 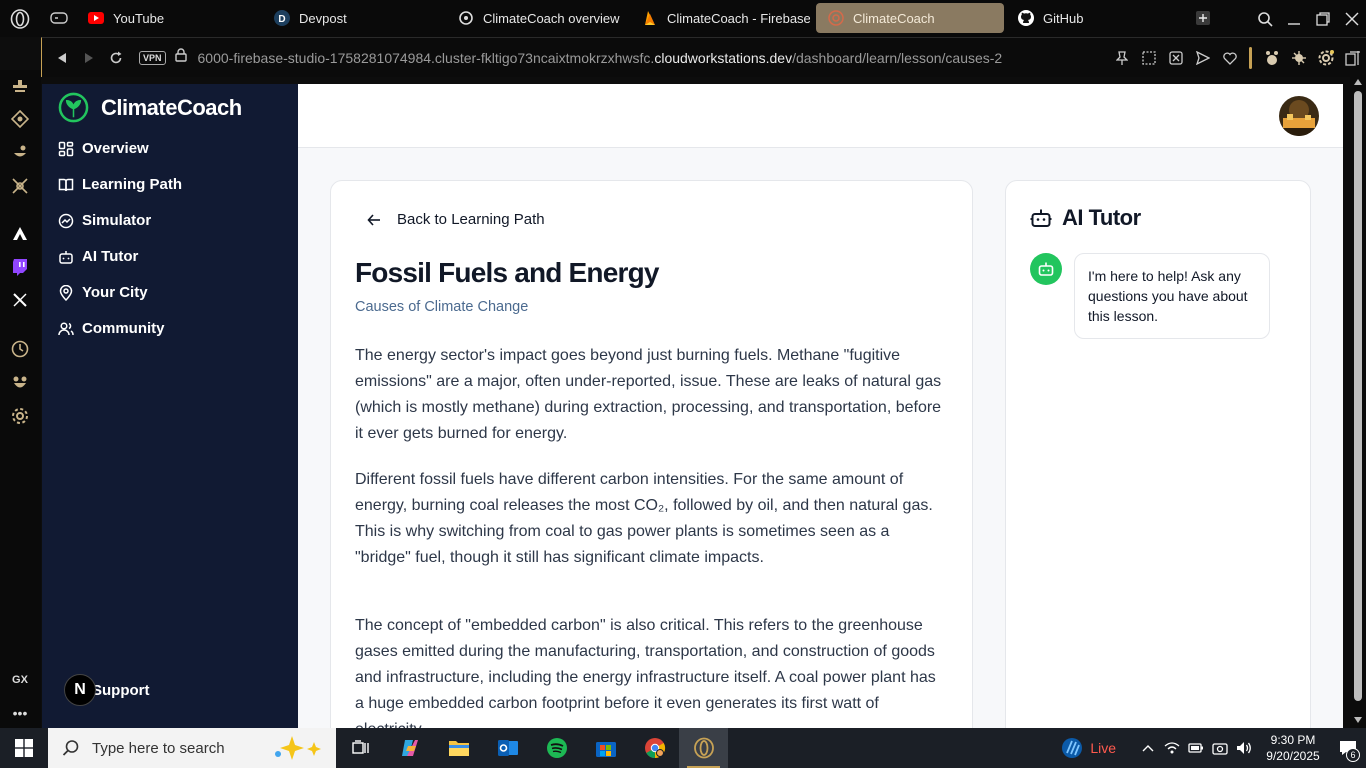 I want to click on taskbar-clock: 9:30 PM 9/20/2025, so click(x=1293, y=748).